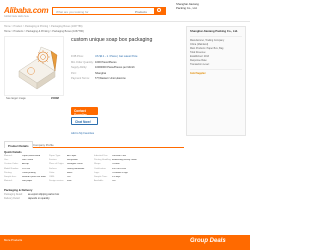 This screenshot has width=320, height=250. Describe the element at coordinates (114, 181) in the screenshot. I see `quick-details-value: Yes` at that location.